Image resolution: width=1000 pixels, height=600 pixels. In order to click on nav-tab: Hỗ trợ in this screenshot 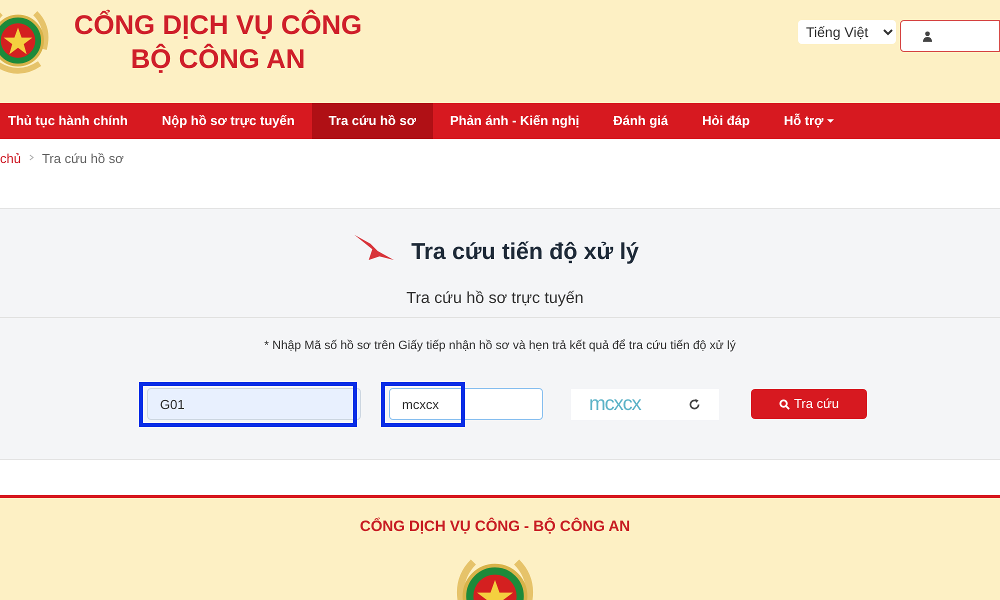, I will do `click(809, 121)`.